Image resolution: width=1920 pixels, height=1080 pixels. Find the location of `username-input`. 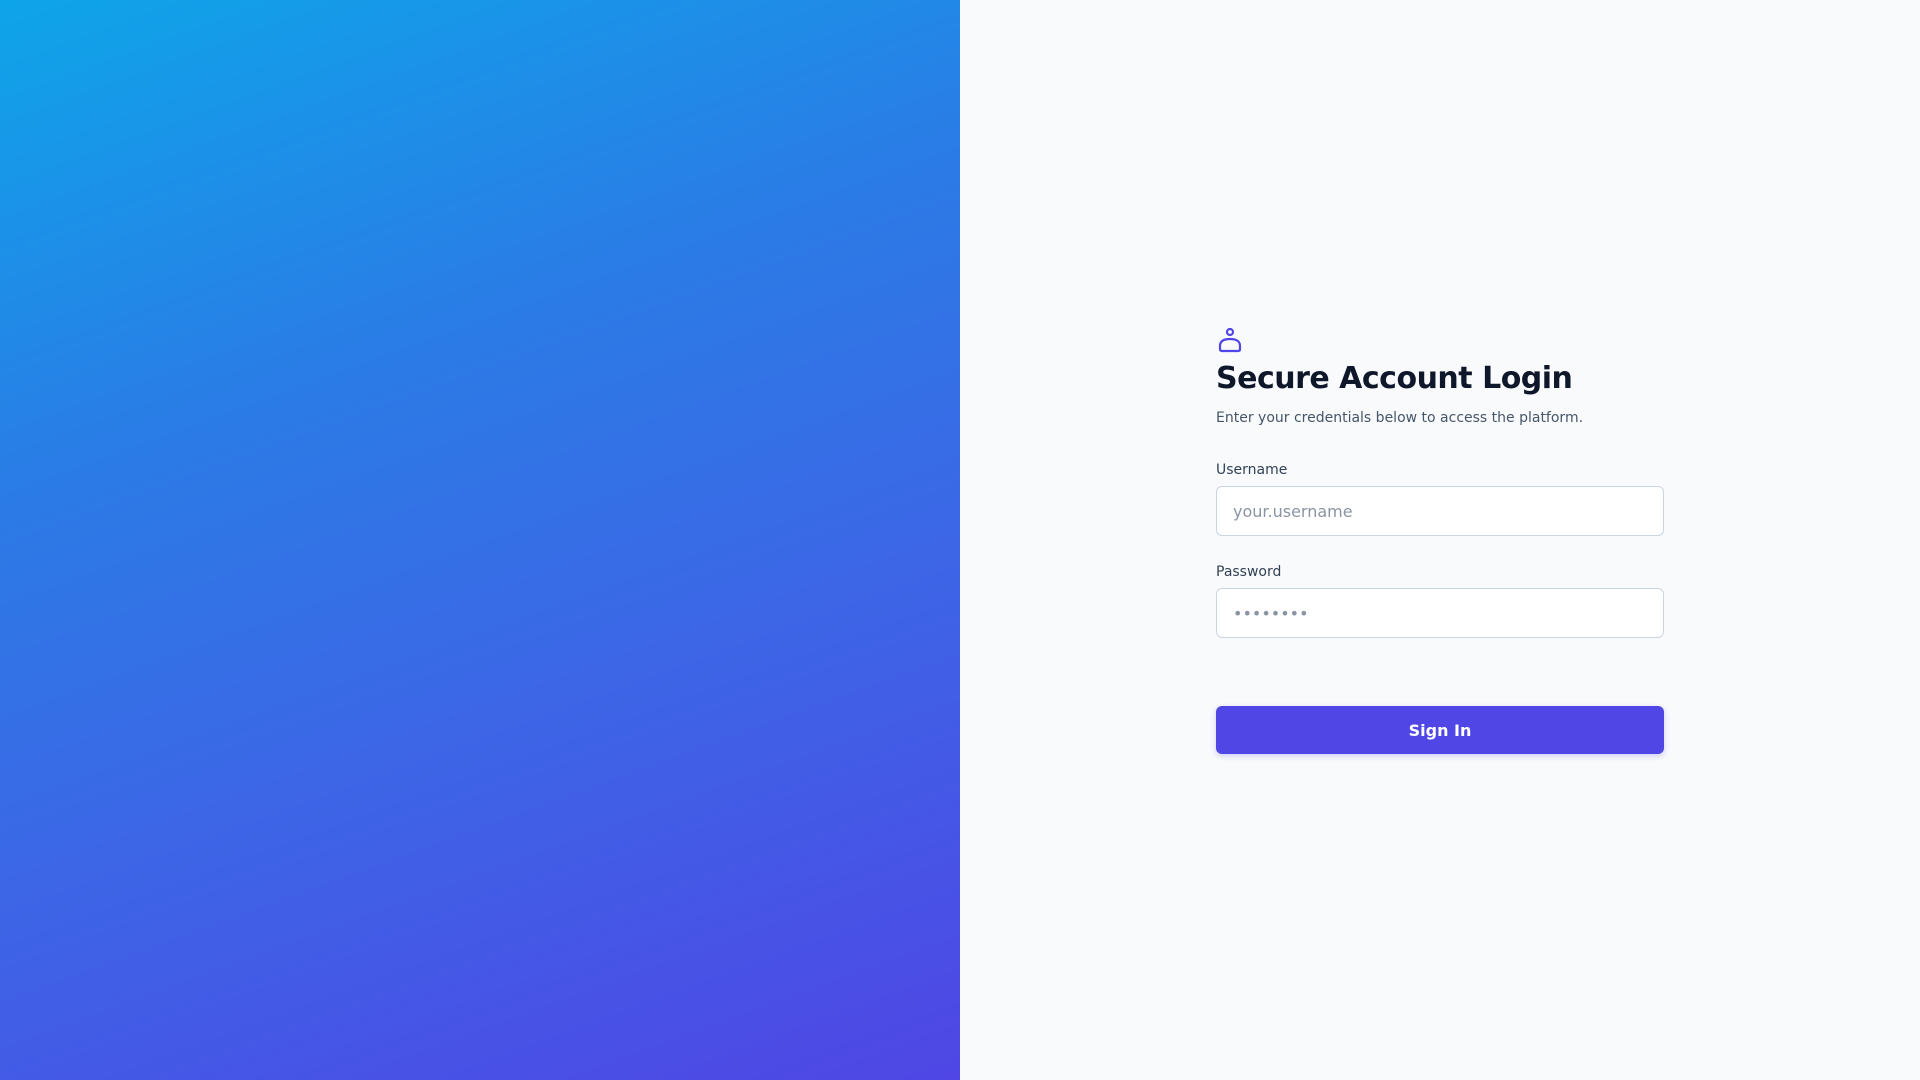

username-input is located at coordinates (1440, 511).